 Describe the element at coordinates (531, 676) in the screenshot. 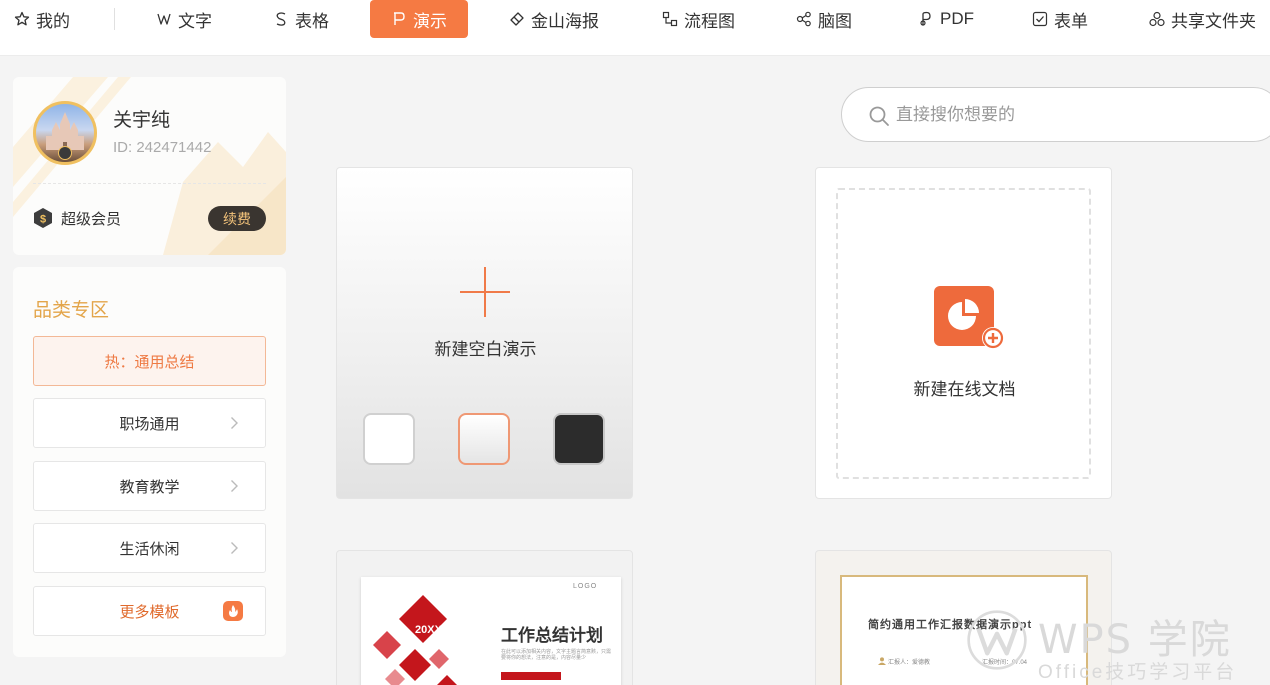

I see `template-red-bar` at that location.